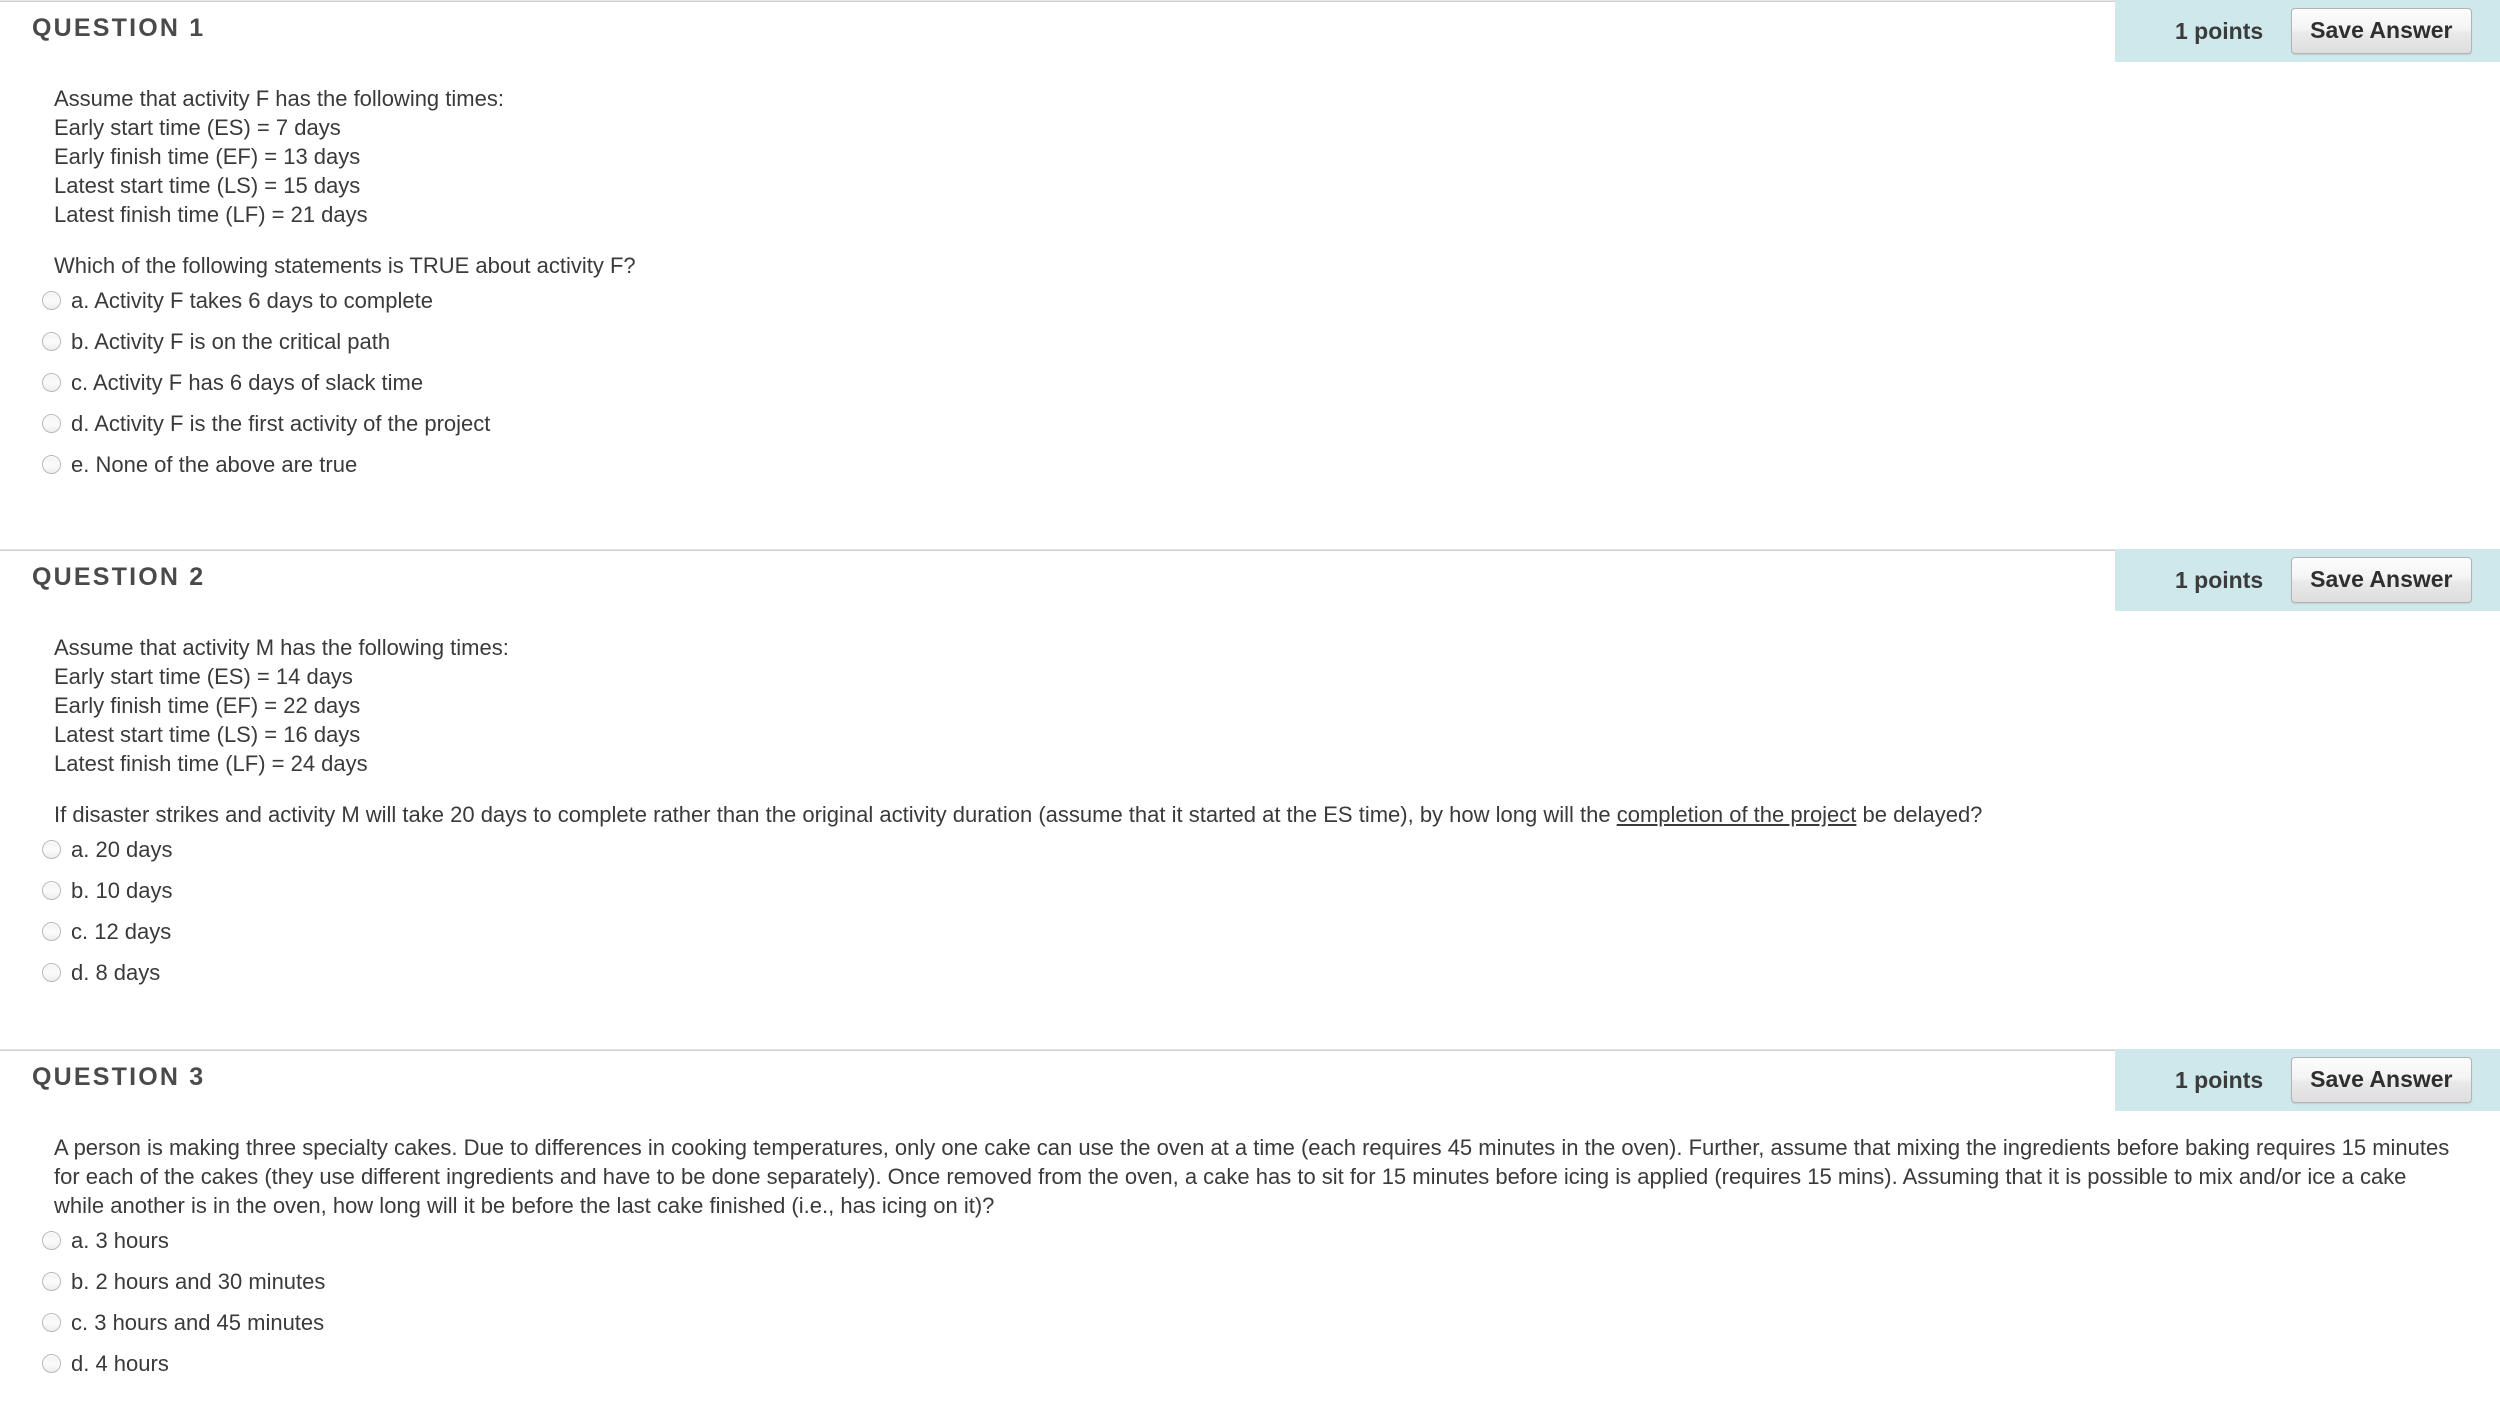 This screenshot has width=2500, height=1412. I want to click on answer-option: a. 3 hours, so click(1271, 1240).